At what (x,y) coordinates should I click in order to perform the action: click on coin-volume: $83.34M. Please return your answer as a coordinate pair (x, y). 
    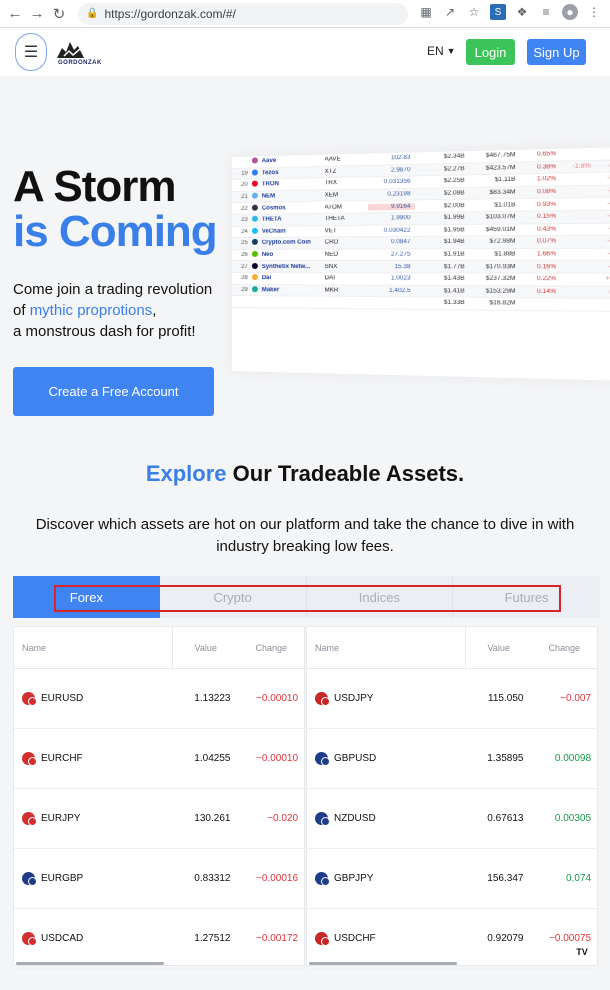
    Looking at the image, I should click on (502, 193).